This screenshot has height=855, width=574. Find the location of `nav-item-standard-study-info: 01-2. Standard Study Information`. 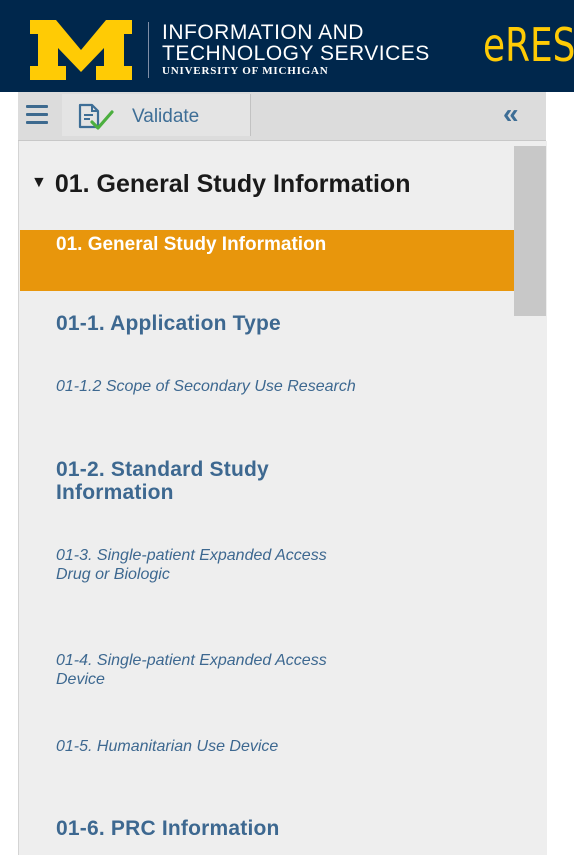

nav-item-standard-study-info: 01-2. Standard Study Information is located at coordinates (206, 481).